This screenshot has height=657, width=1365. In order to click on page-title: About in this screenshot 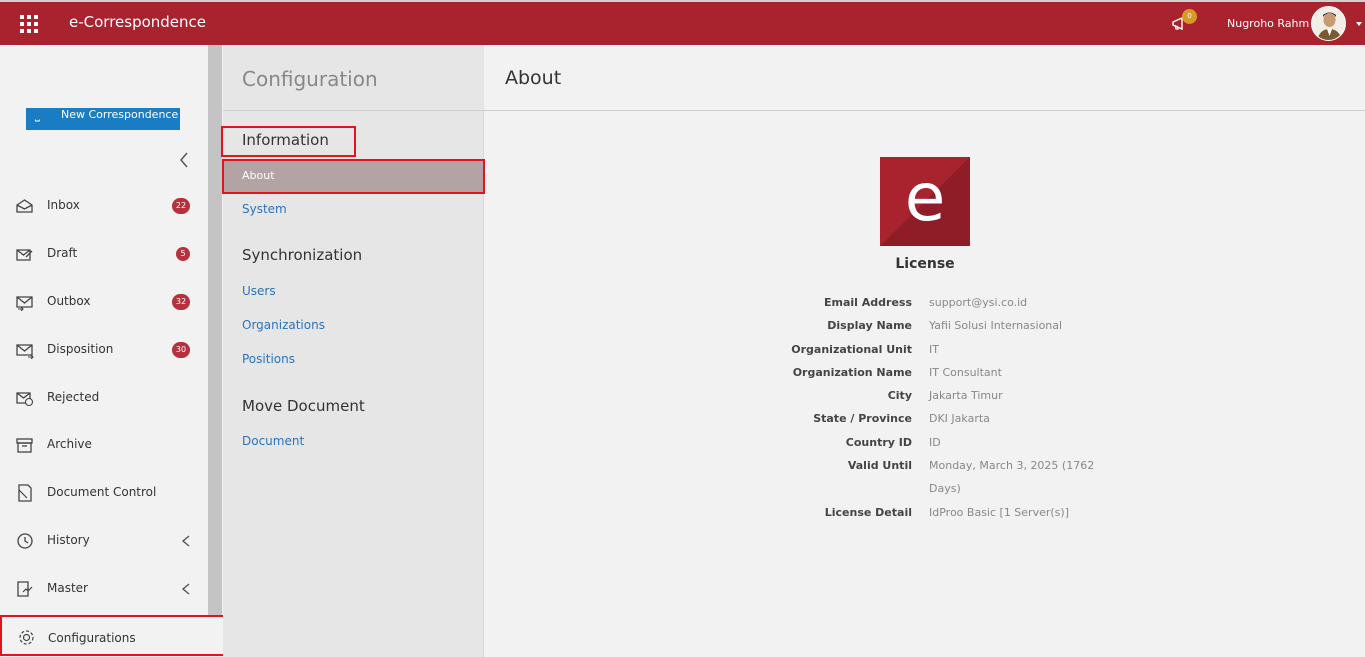, I will do `click(533, 78)`.